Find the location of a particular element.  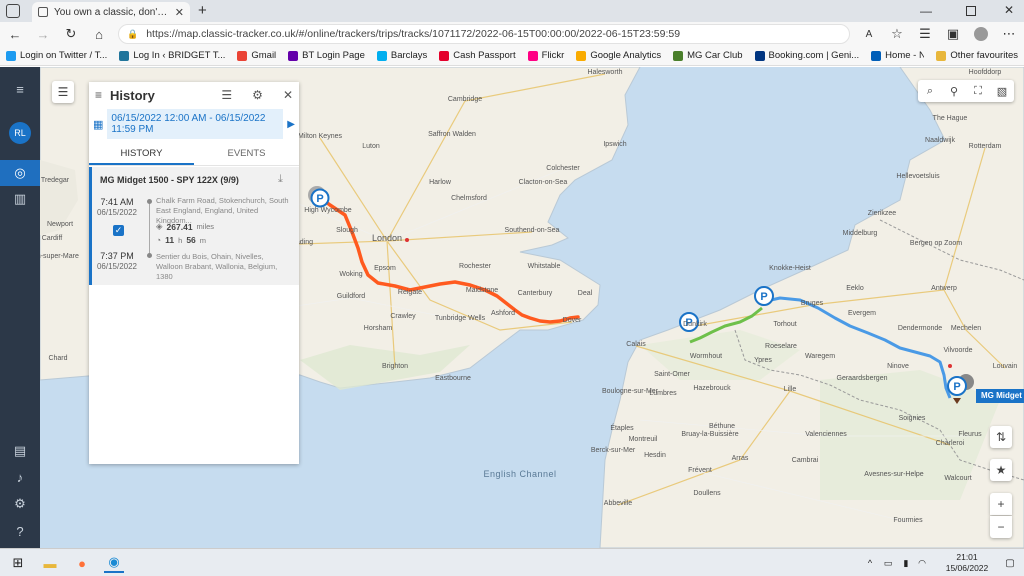

map-layers-icon: ▧ is located at coordinates (1002, 91).